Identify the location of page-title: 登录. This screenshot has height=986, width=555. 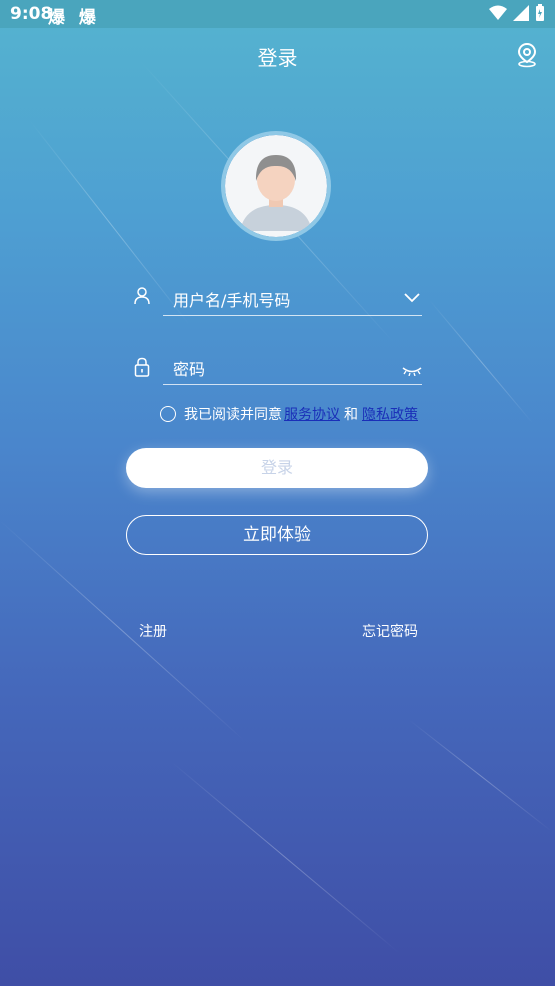
(277, 58).